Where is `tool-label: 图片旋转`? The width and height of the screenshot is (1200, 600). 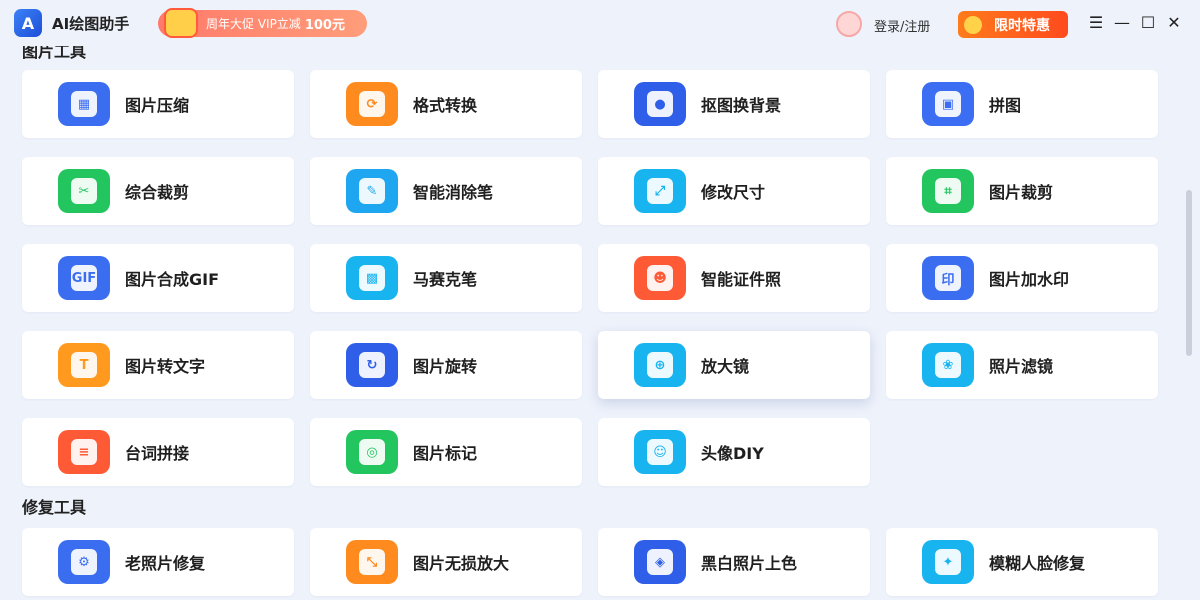 tool-label: 图片旋转 is located at coordinates (445, 366).